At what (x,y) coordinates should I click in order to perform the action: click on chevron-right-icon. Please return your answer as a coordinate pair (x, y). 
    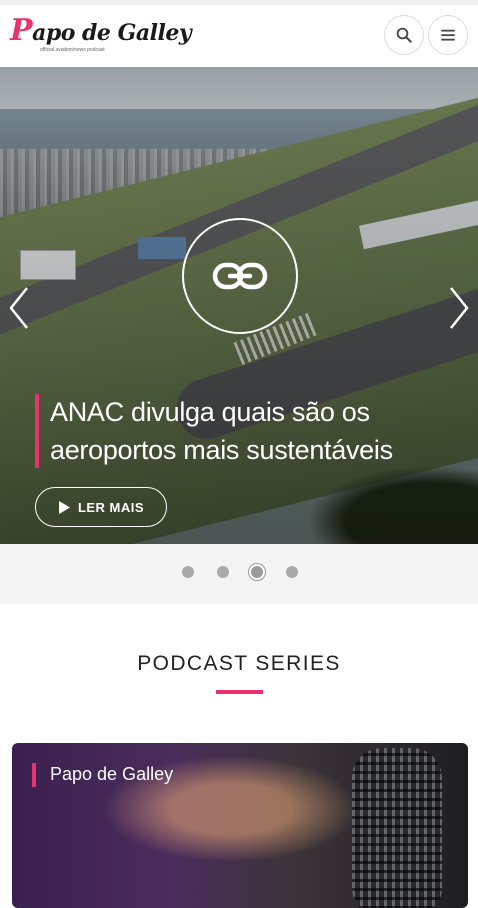
    Looking at the image, I should click on (459, 308).